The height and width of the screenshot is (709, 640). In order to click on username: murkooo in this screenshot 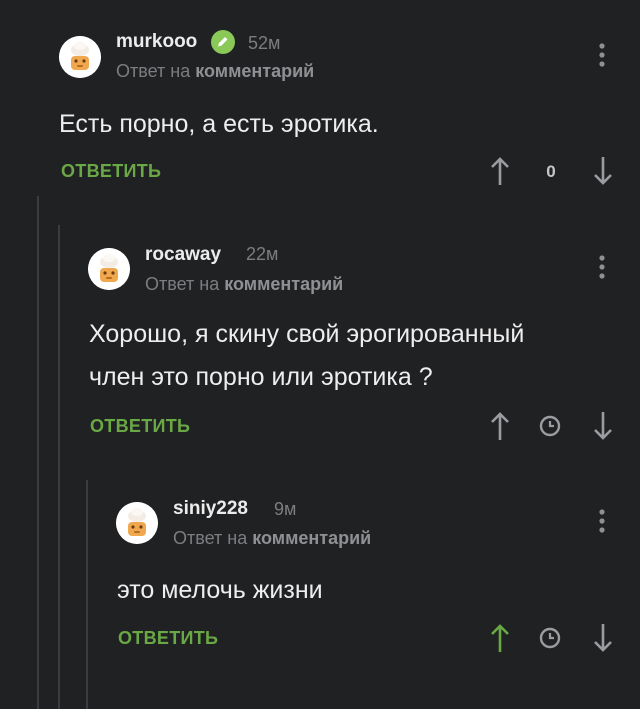, I will do `click(156, 42)`.